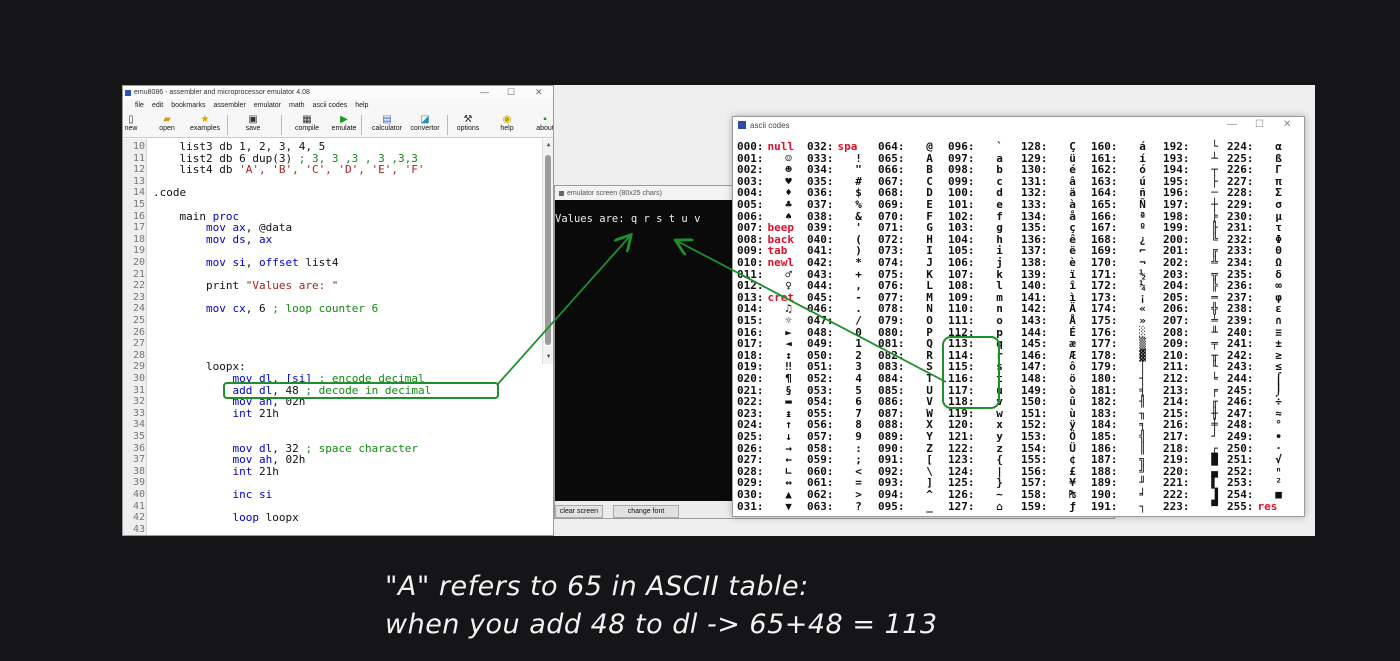  Describe the element at coordinates (999, 262) in the screenshot. I see `ascii-char: j` at that location.